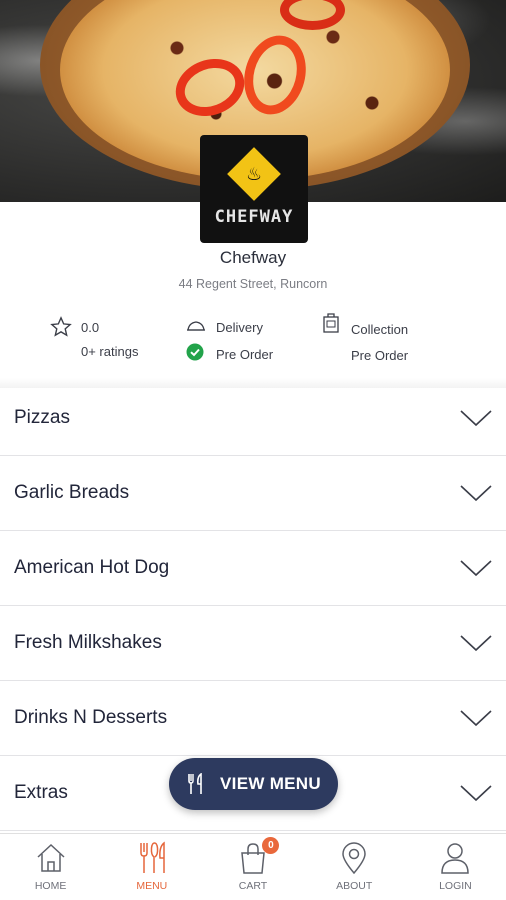 Image resolution: width=506 pixels, height=900 pixels. What do you see at coordinates (253, 643) in the screenshot?
I see `category-row: Fresh Milkshakes` at bounding box center [253, 643].